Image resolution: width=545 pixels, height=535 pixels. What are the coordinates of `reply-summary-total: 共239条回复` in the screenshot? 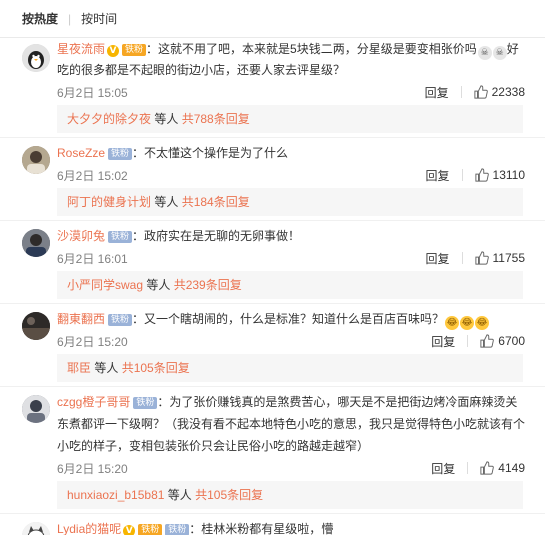 It's located at (208, 285).